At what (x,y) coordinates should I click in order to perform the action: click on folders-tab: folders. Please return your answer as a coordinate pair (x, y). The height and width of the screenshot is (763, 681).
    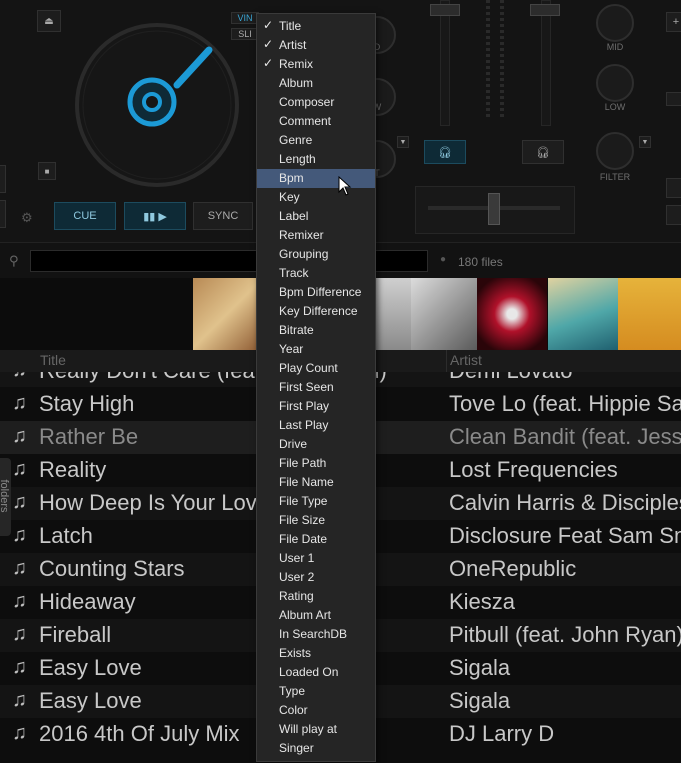
    Looking at the image, I should click on (5, 497).